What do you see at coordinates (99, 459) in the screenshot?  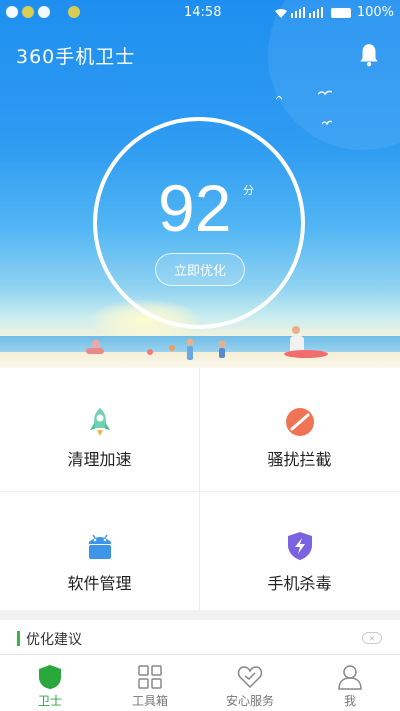 I see `feature-label: 清理加速` at bounding box center [99, 459].